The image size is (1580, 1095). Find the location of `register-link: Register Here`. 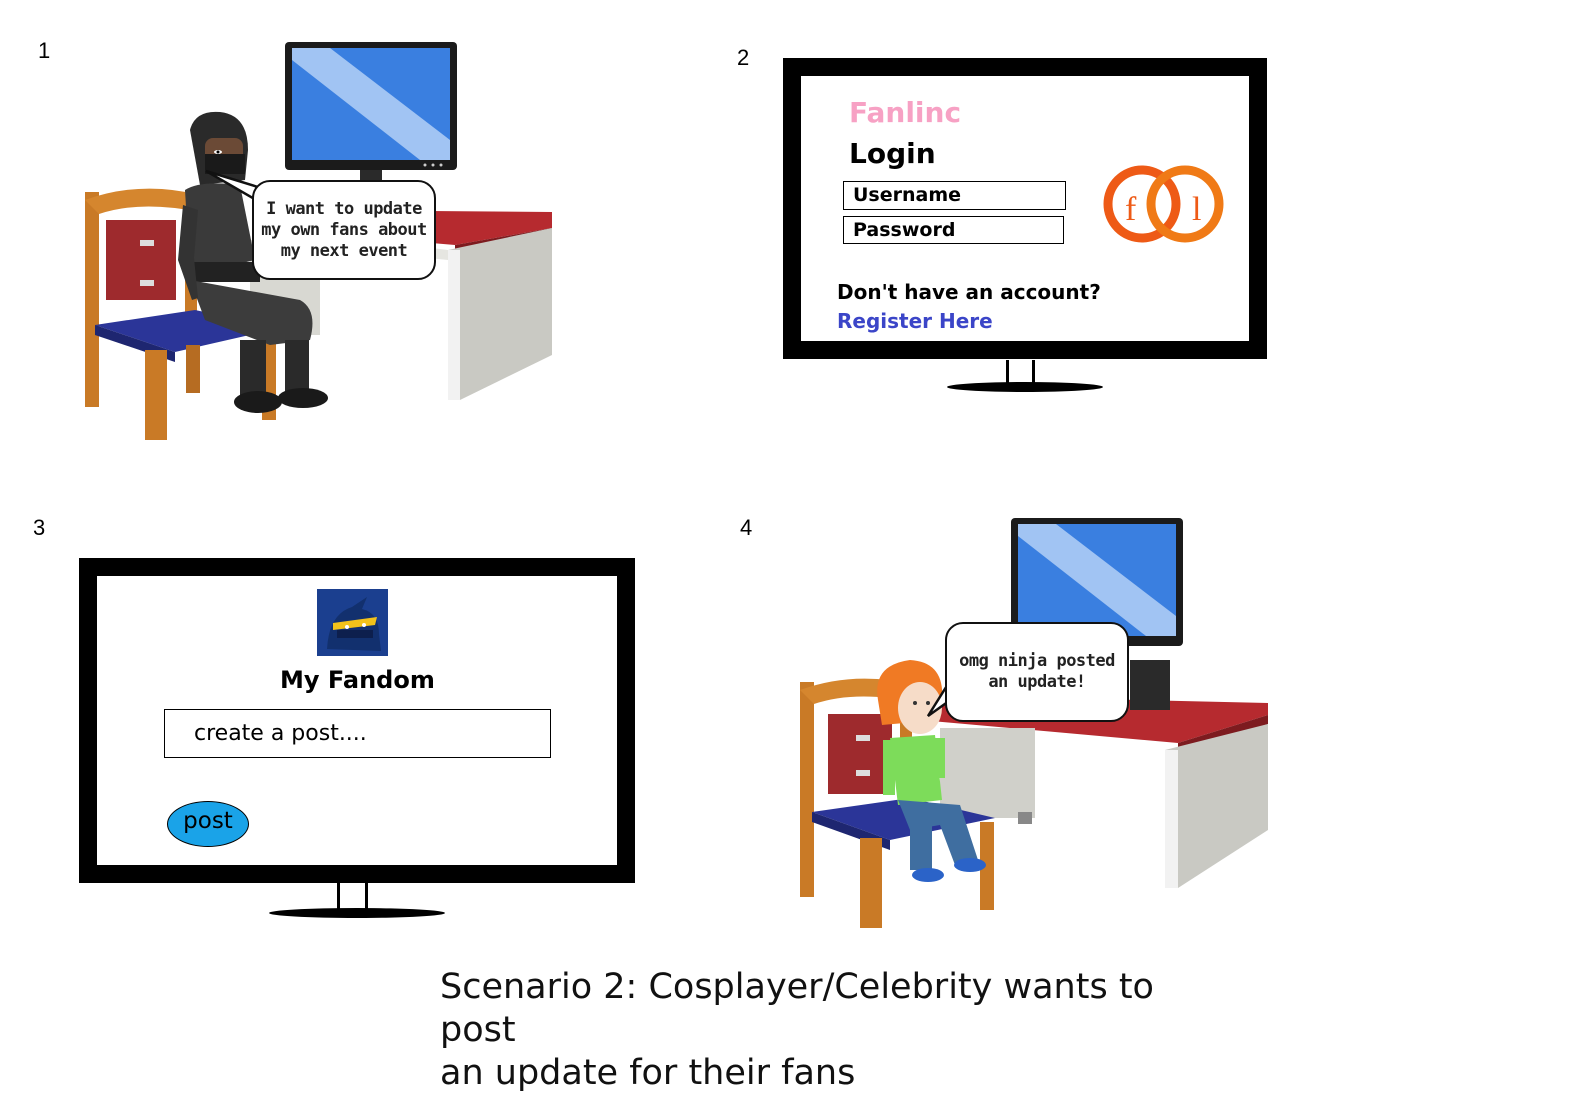

register-link: Register Here is located at coordinates (915, 321).